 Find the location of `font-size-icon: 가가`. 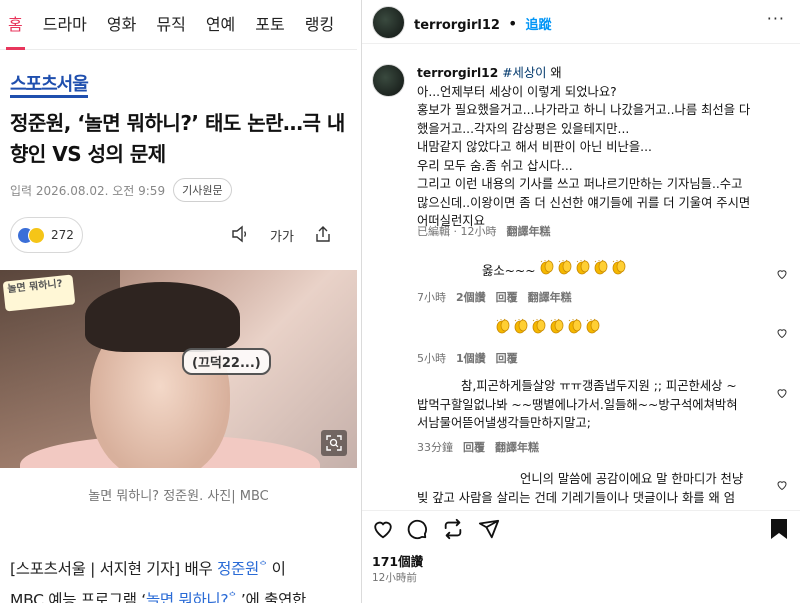

font-size-icon: 가가 is located at coordinates (282, 235).